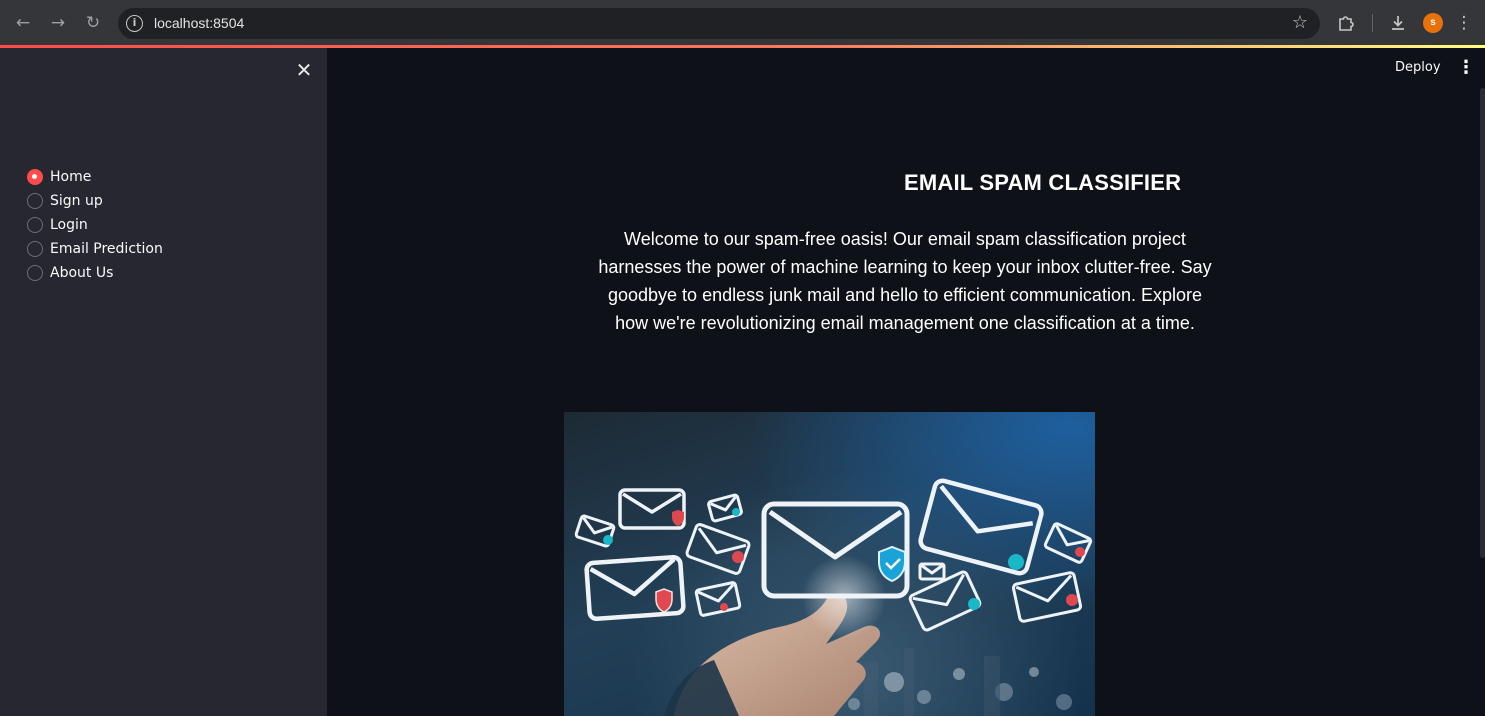 The width and height of the screenshot is (1485, 716). What do you see at coordinates (69, 225) in the screenshot?
I see `nav-label: Login` at bounding box center [69, 225].